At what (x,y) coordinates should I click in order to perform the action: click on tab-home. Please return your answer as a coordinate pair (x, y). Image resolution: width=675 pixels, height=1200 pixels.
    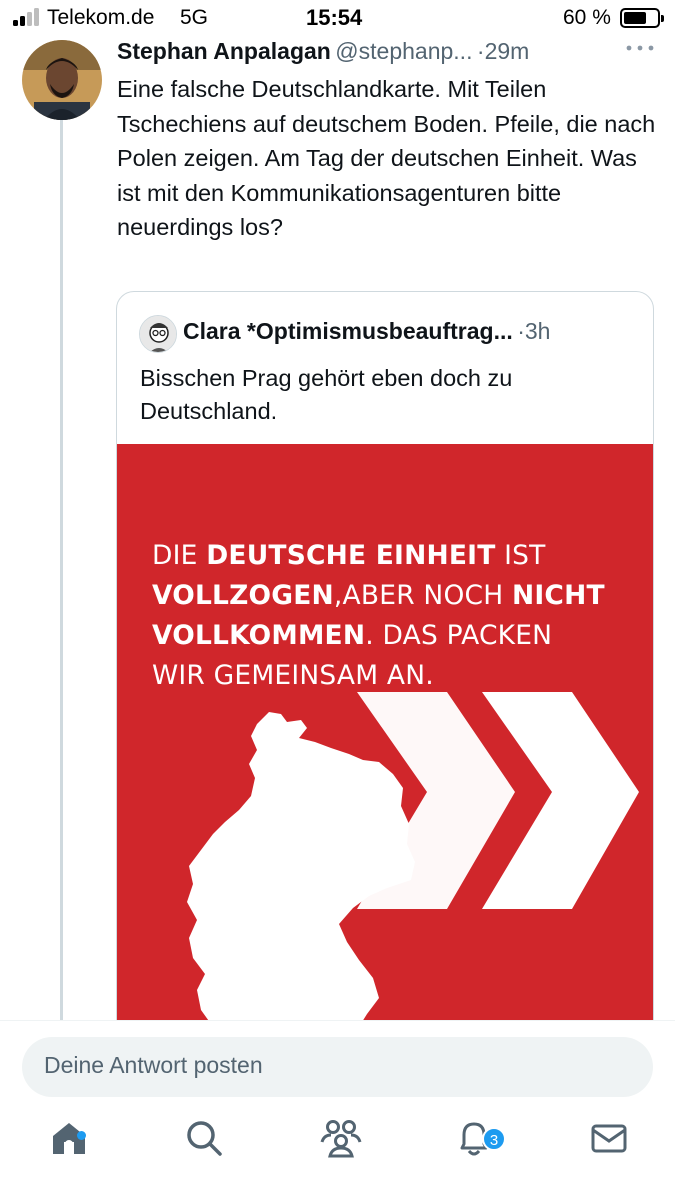
    Looking at the image, I should click on (67, 1153).